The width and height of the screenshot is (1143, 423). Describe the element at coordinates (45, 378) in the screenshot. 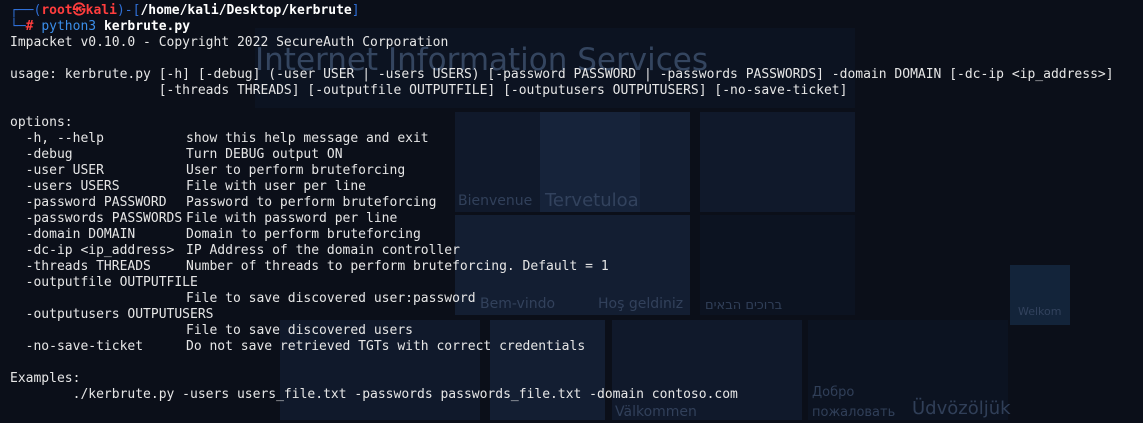

I see `examples-header: Examples:` at that location.